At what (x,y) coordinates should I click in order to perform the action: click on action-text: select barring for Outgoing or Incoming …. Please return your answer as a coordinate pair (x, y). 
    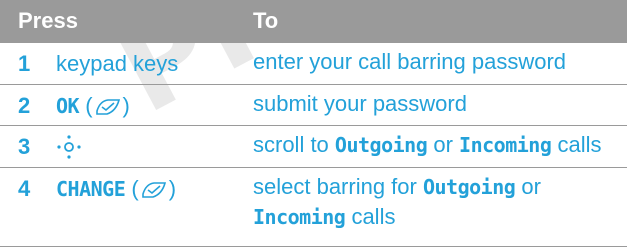
    Looking at the image, I should click on (433, 202).